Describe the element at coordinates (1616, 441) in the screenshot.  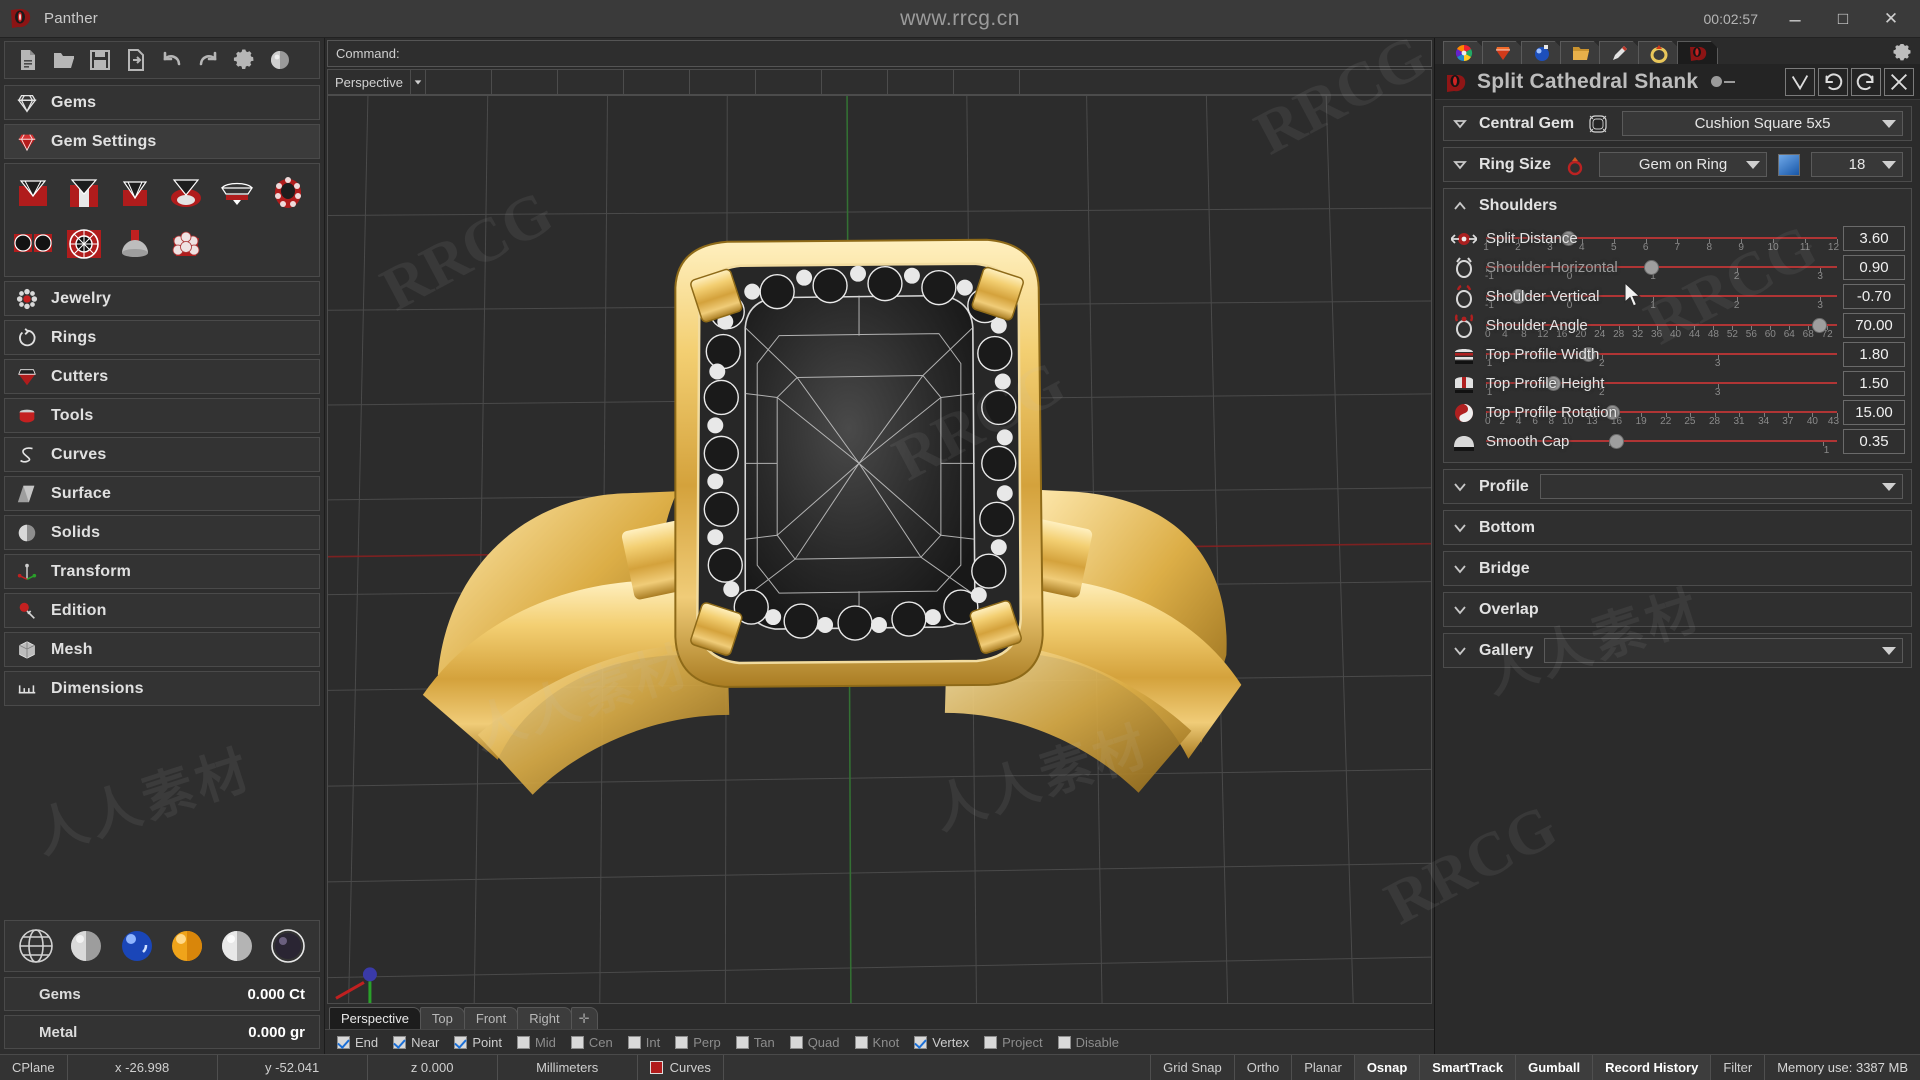
I see `slider-knob` at that location.